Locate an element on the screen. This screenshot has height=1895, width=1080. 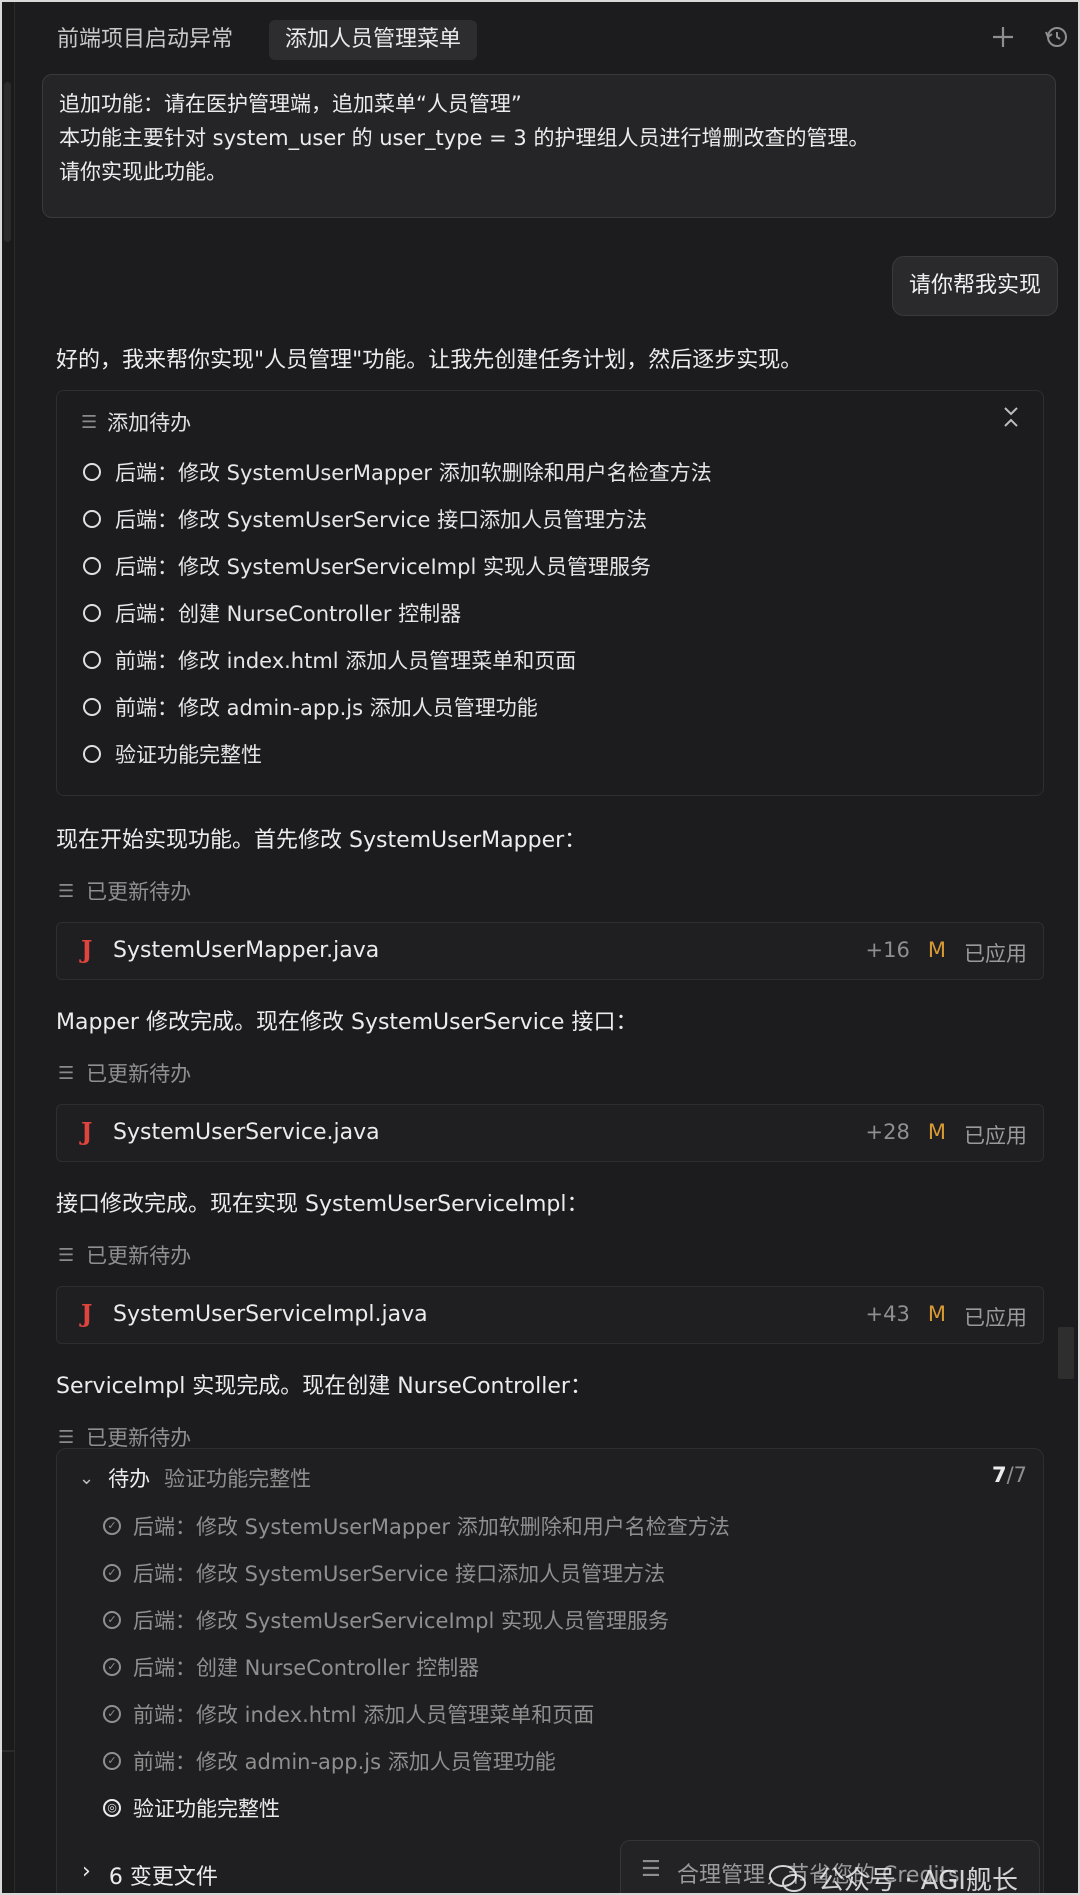
tab-add-staff-menu: 添加人员管理菜单 is located at coordinates (373, 40).